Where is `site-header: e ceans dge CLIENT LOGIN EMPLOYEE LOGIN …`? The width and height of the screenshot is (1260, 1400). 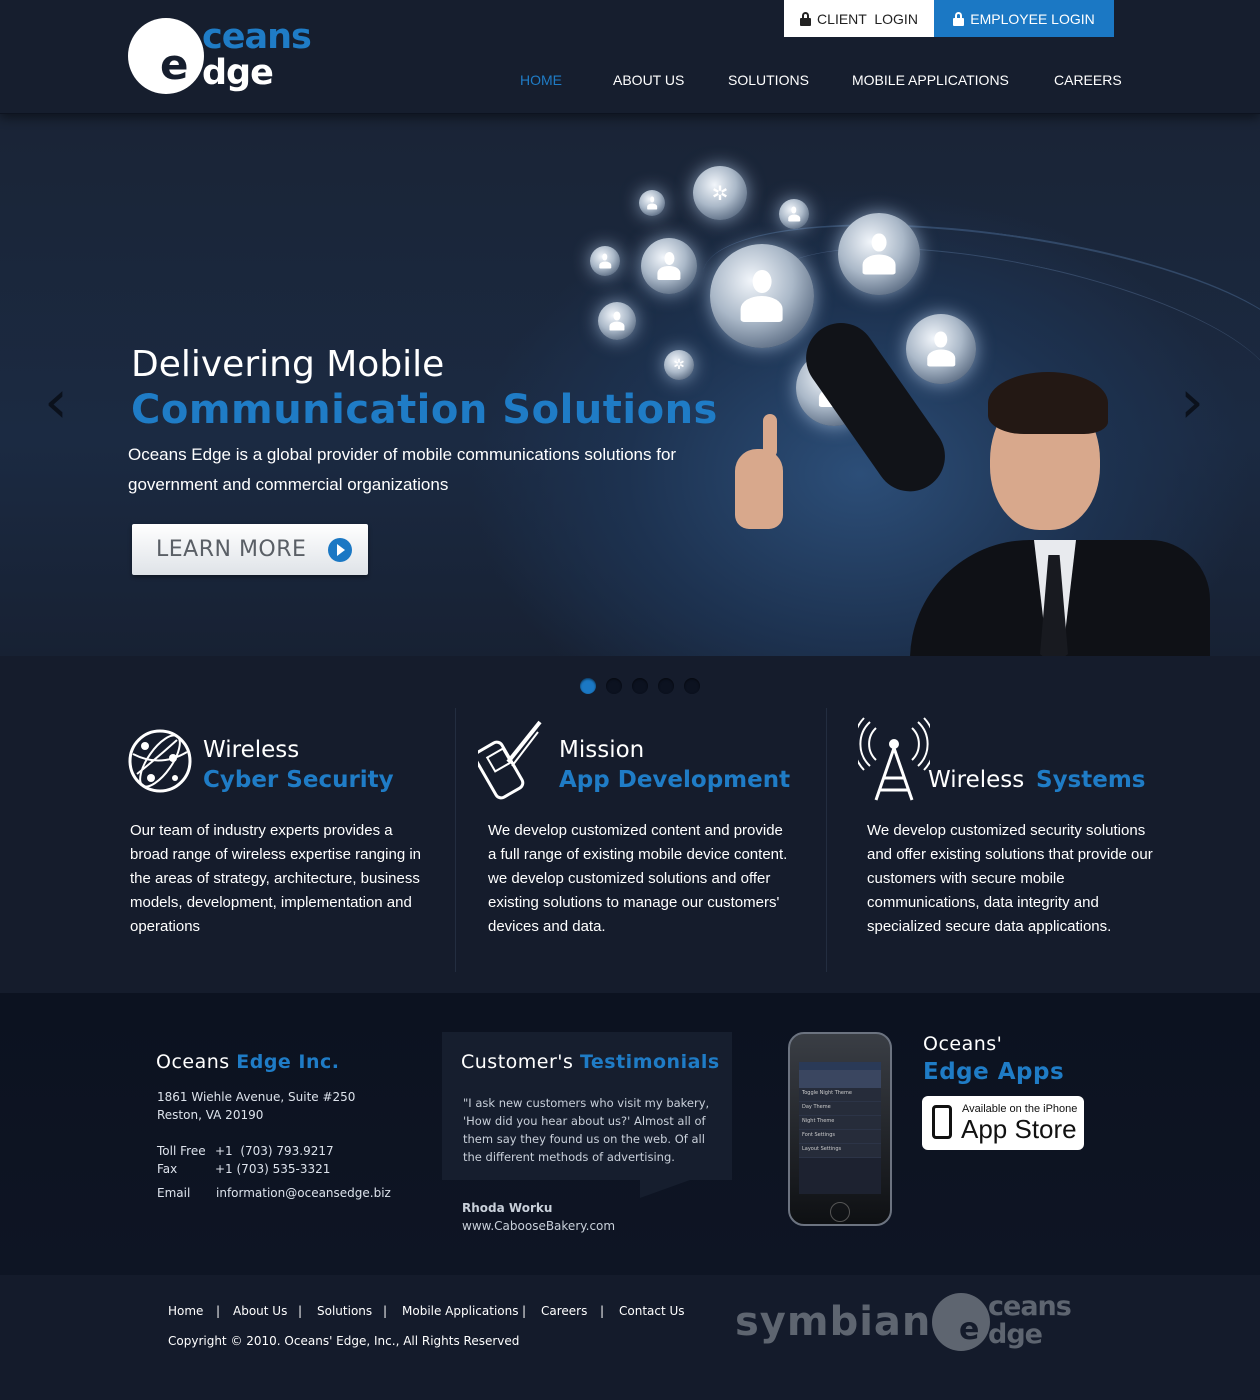 site-header: e ceans dge CLIENT LOGIN EMPLOYEE LOGIN … is located at coordinates (630, 57).